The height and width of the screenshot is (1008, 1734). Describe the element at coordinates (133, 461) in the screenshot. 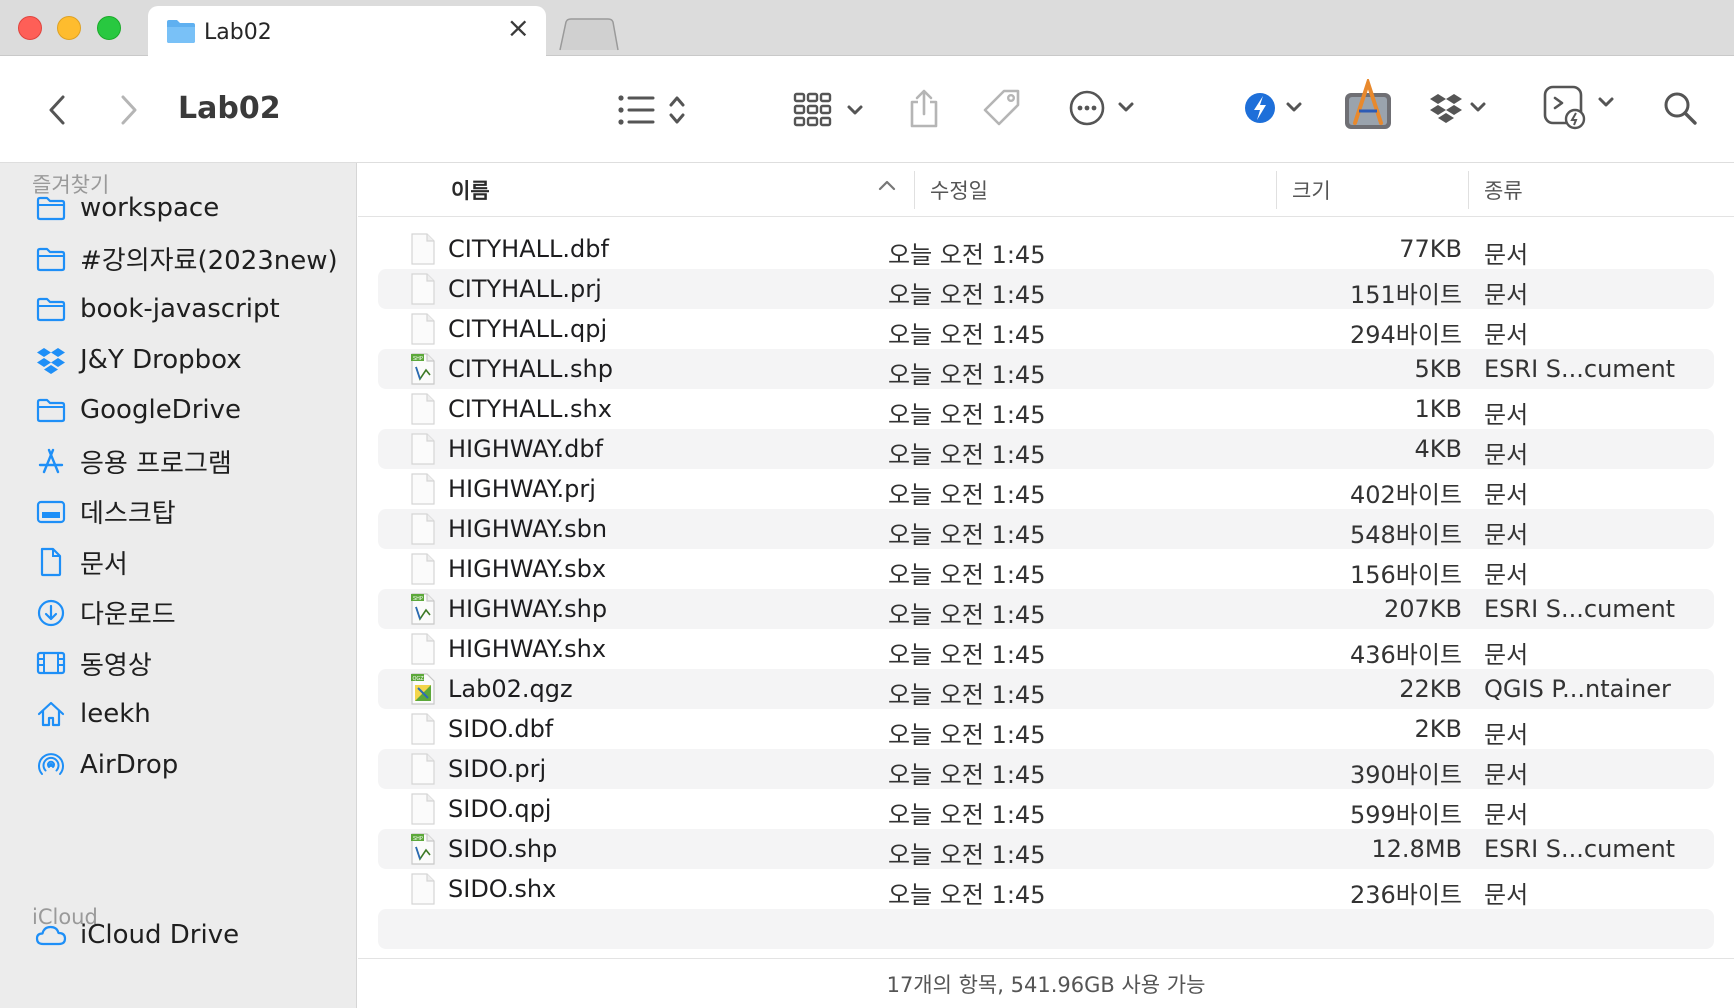

I see `sidebar-item-: 응용 프로그램` at that location.